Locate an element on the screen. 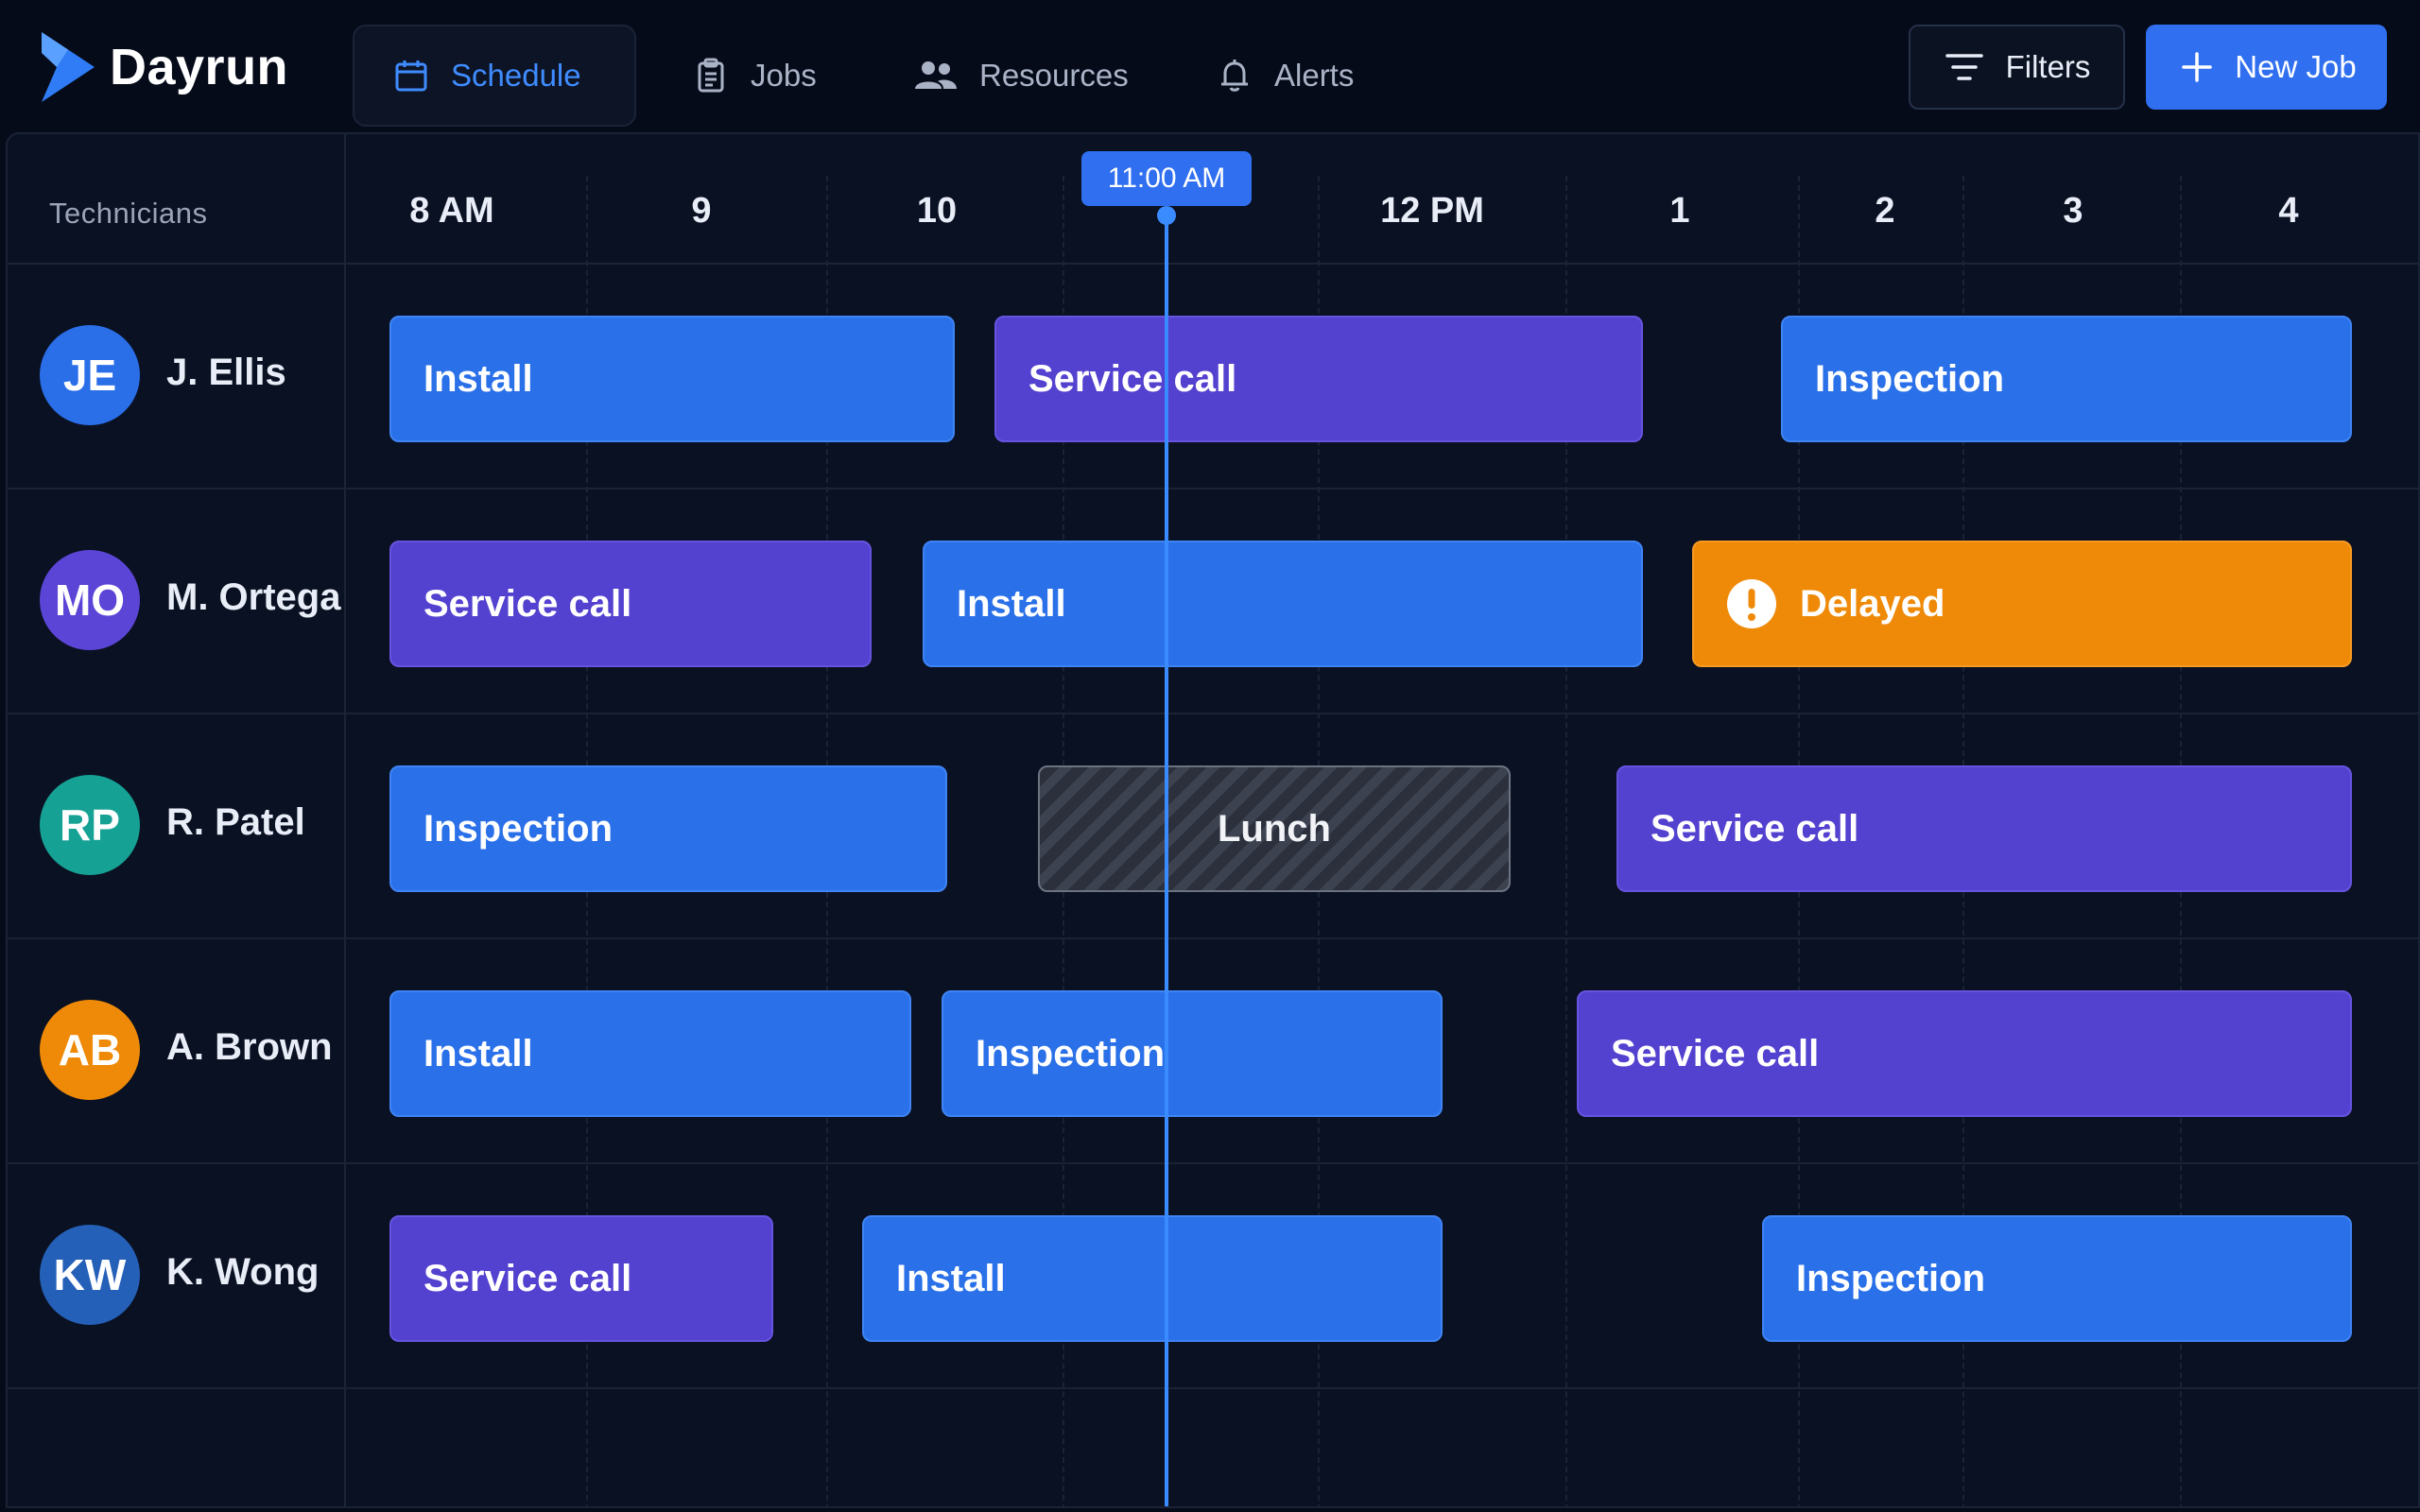 The width and height of the screenshot is (2420, 1512). avatar: AB is located at coordinates (90, 1050).